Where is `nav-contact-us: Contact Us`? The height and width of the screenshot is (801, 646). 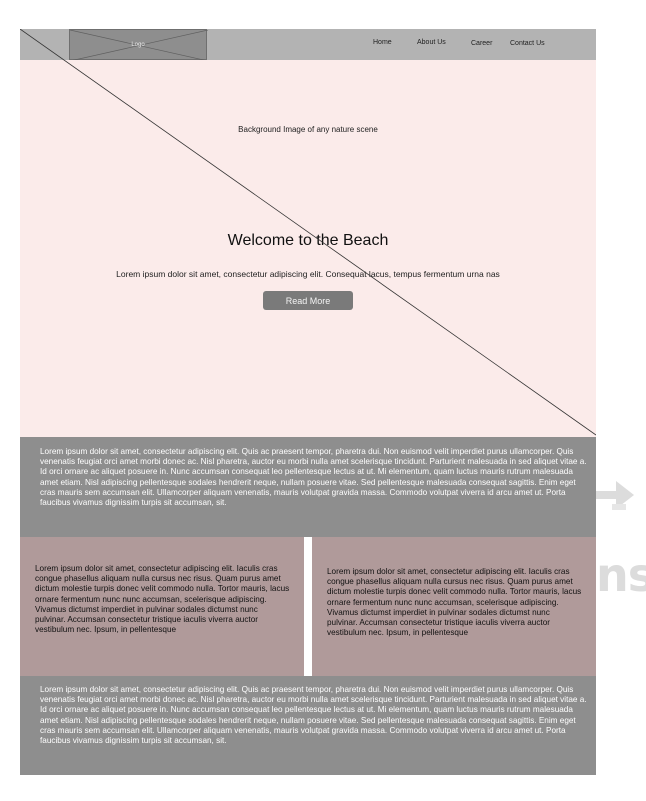 nav-contact-us: Contact Us is located at coordinates (527, 43).